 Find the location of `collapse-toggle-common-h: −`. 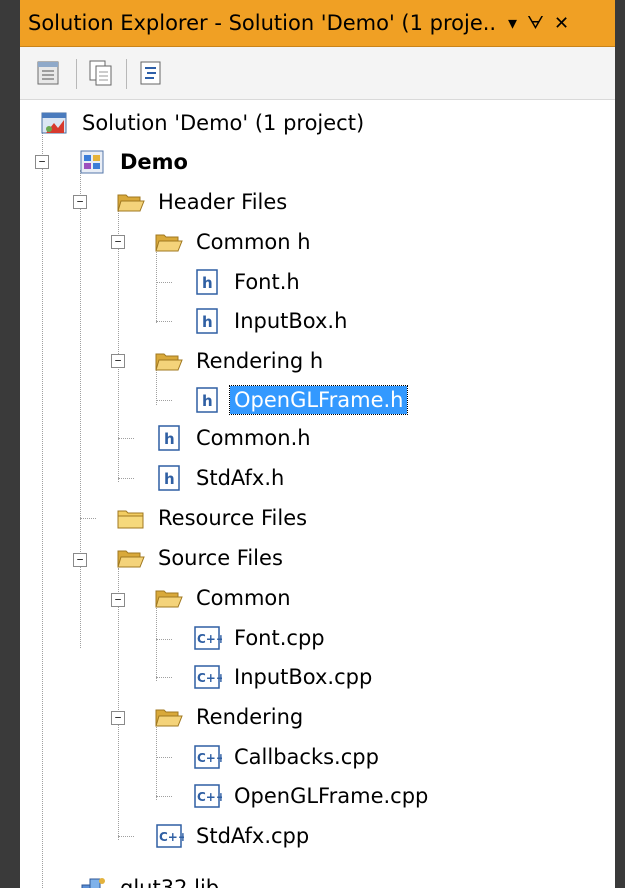

collapse-toggle-common-h: − is located at coordinates (118, 242).